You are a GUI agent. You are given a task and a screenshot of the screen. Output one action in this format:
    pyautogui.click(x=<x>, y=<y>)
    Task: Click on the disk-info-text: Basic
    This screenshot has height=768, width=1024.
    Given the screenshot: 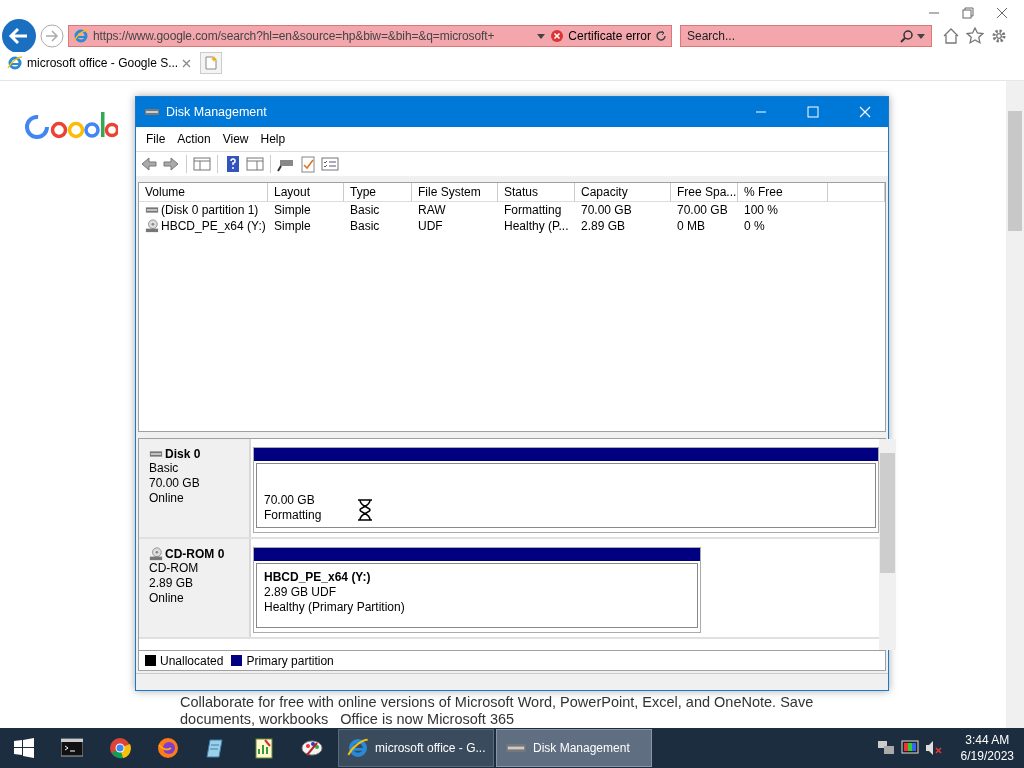 What is the action you would take?
    pyautogui.click(x=164, y=468)
    